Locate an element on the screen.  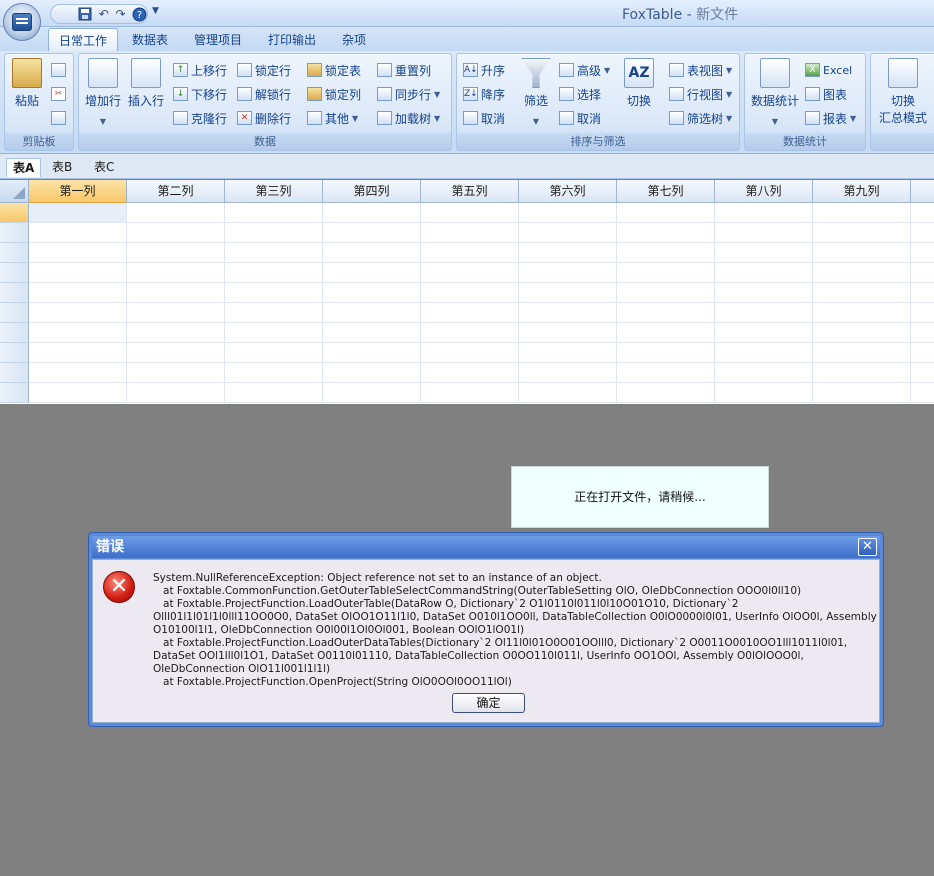
lock-row-button: 锁定行 is located at coordinates (264, 70).